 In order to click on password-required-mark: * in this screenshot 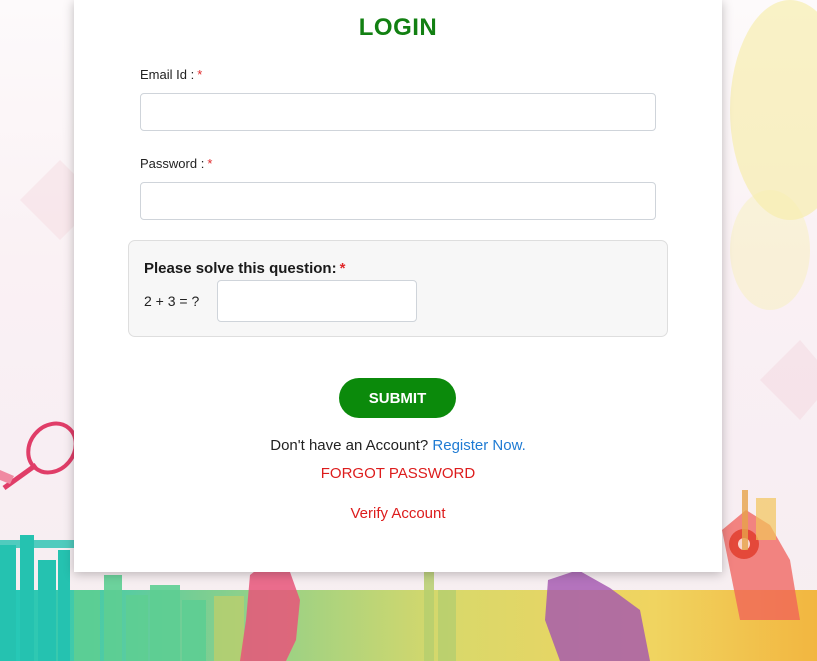, I will do `click(210, 163)`.